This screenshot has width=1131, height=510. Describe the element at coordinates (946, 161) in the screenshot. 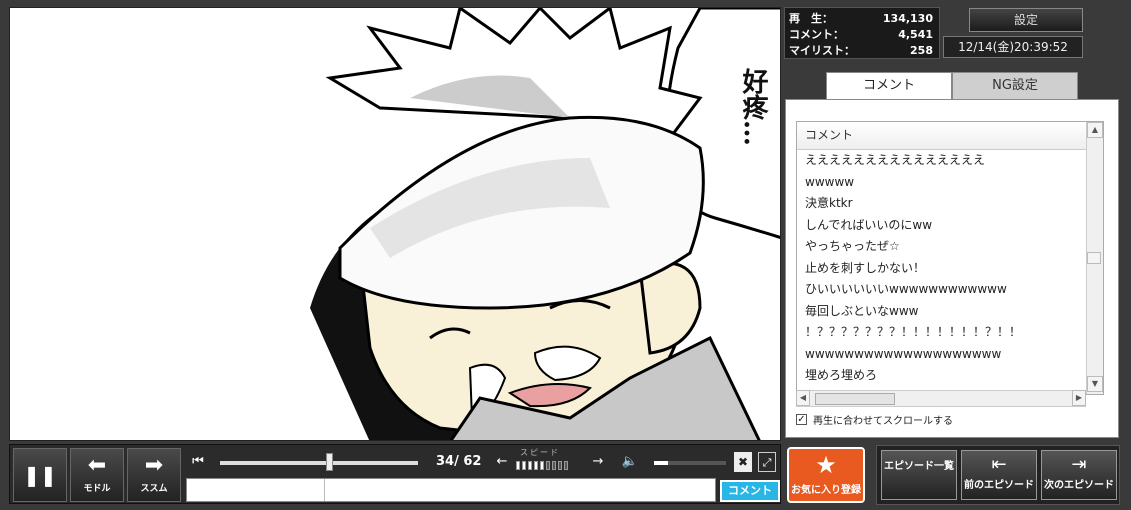

I see `comment-item: えええええええええええええええ` at that location.